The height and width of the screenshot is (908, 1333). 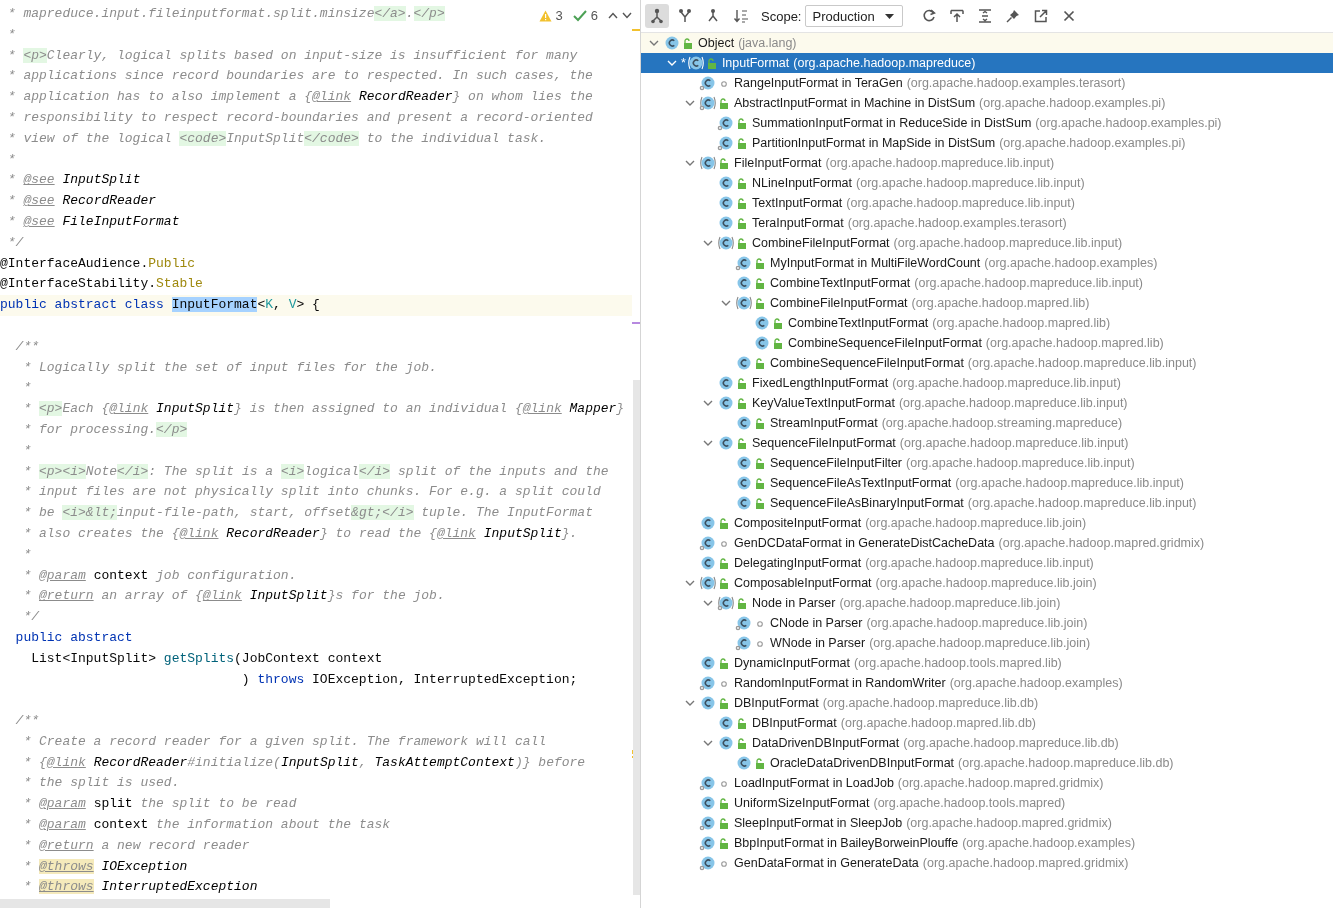 I want to click on tree-row: CombineFileInputFormat (org.apache.hadoop.mapred.lib), so click(x=987, y=303).